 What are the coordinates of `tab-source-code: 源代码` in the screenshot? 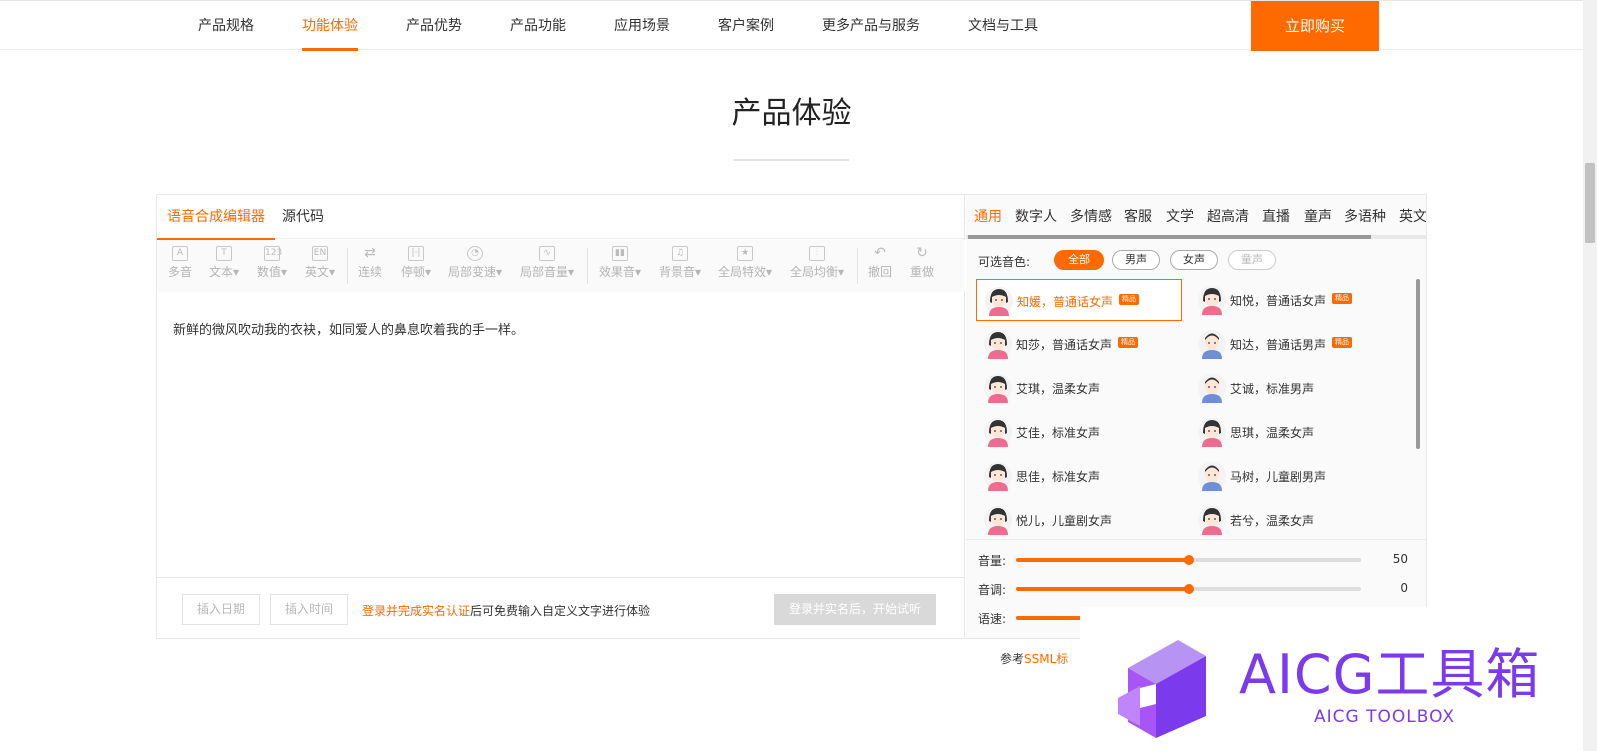 It's located at (303, 217).